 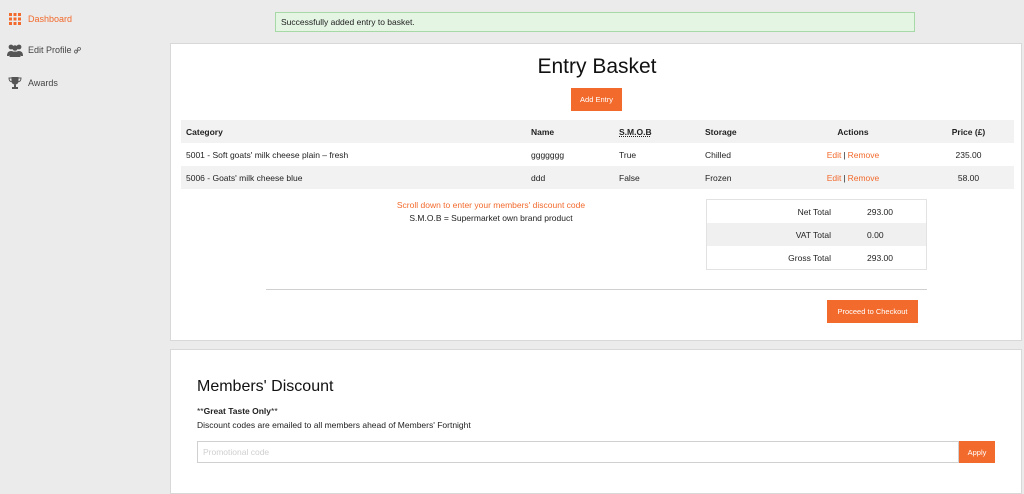 What do you see at coordinates (635, 131) in the screenshot?
I see `column-header-smob: S.M.O.B` at bounding box center [635, 131].